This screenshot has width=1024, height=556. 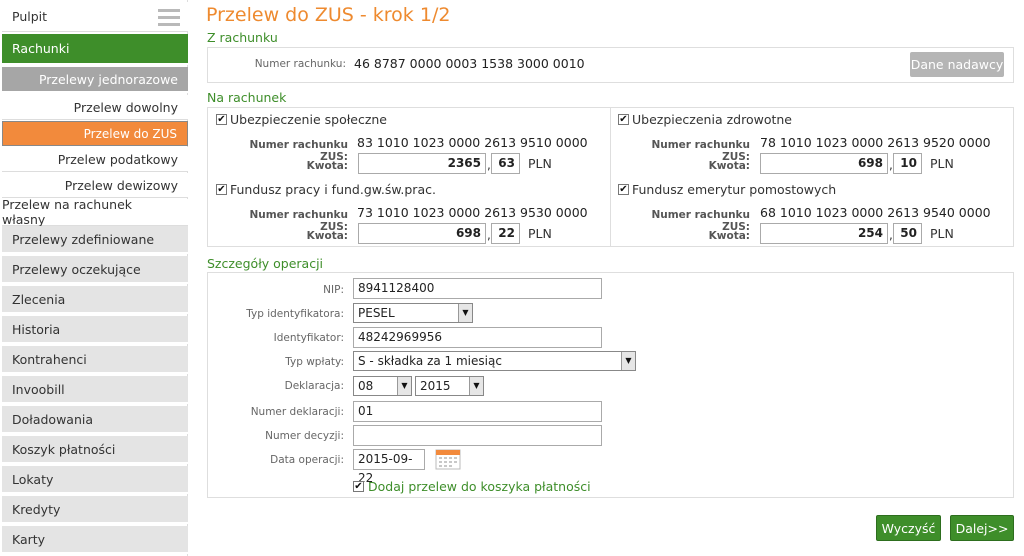 I want to click on sidebar-item-przelew-podatkowy: Przelew podatkowy, so click(x=95, y=159).